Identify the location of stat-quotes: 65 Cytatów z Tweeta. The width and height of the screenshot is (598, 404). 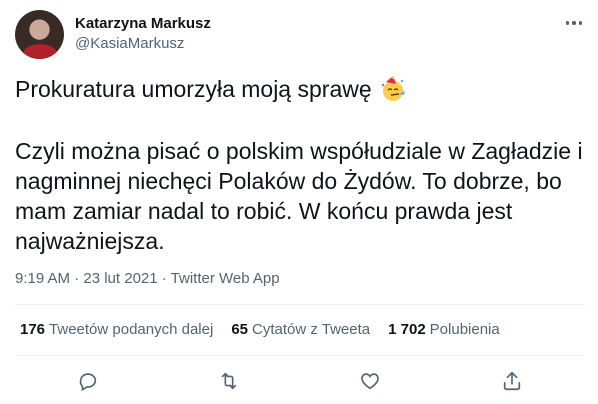
(300, 329).